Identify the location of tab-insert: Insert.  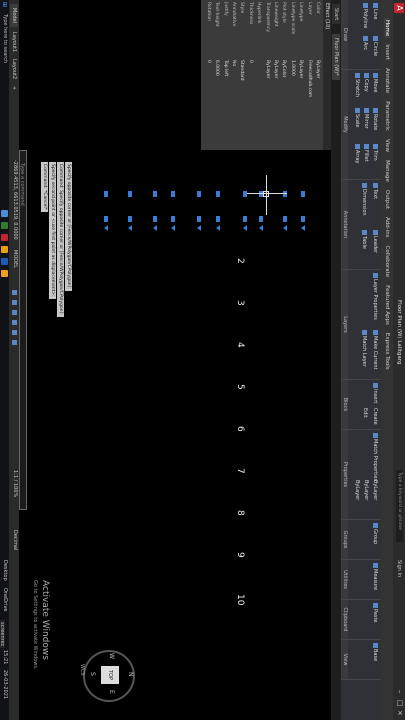
(387, 52).